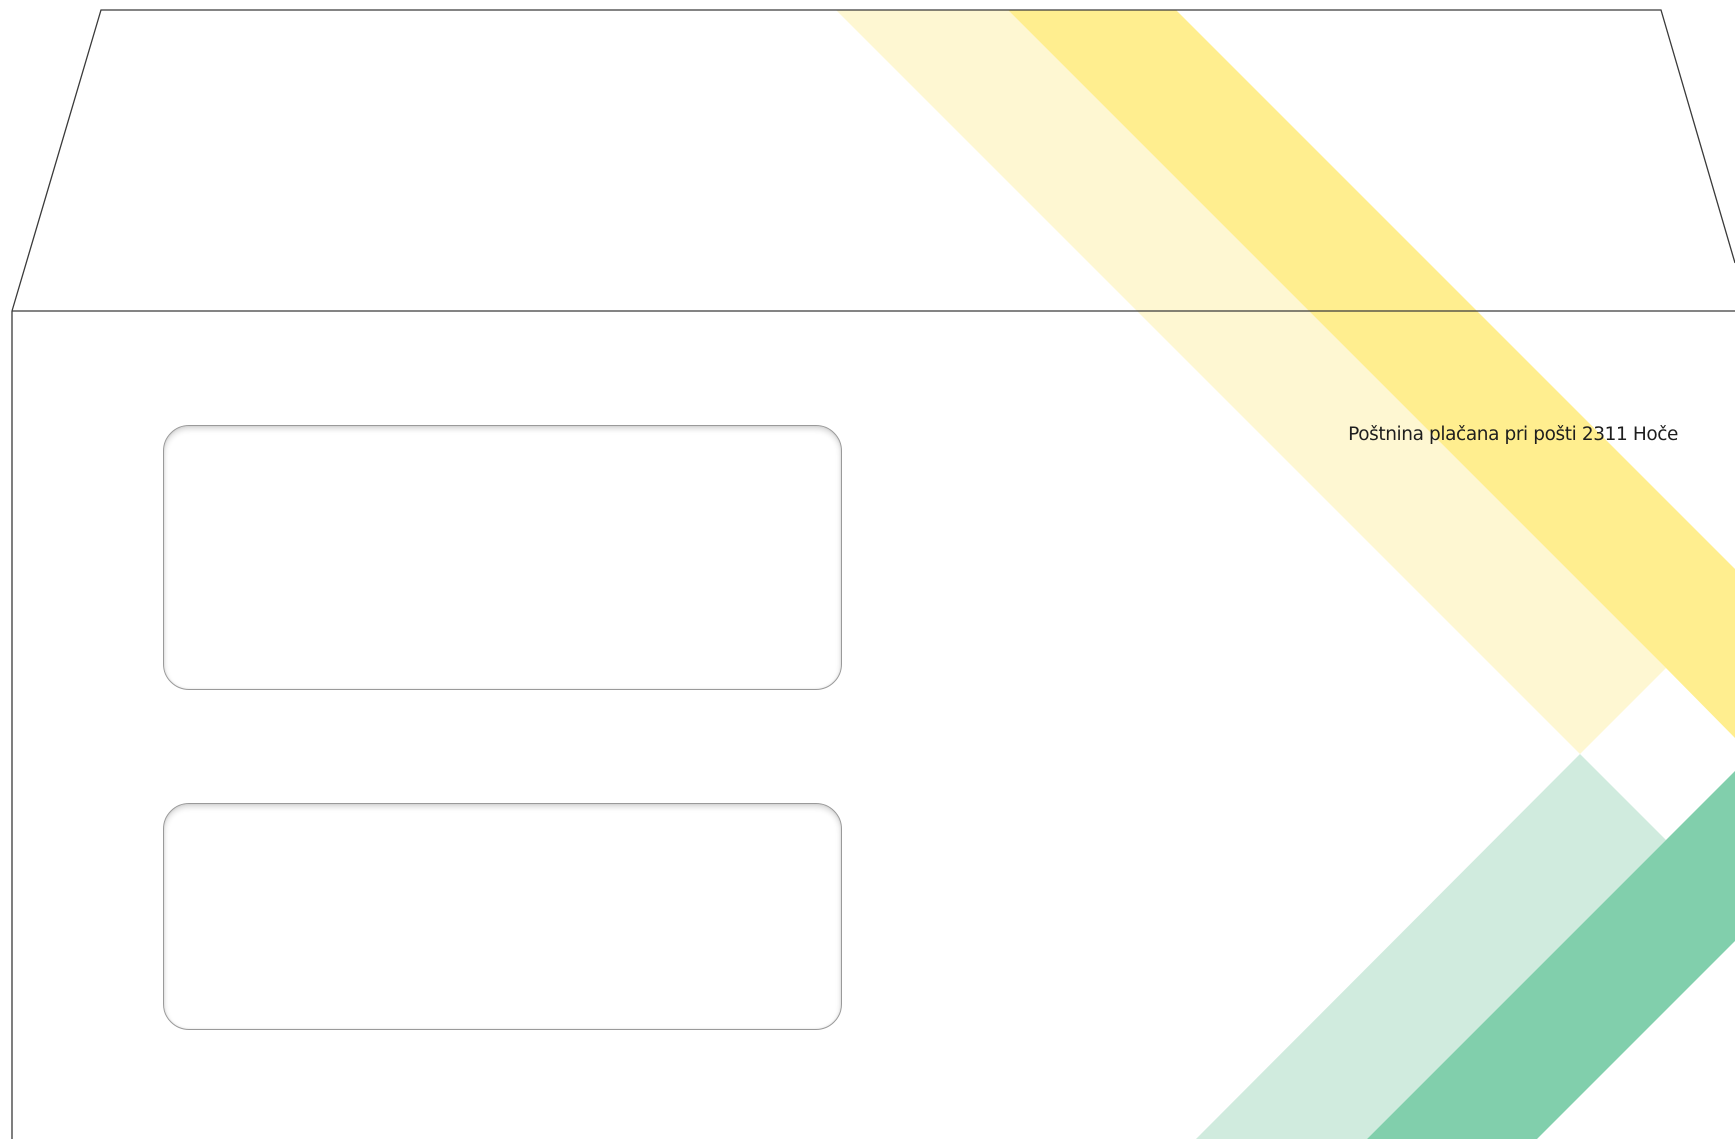 Image resolution: width=1735 pixels, height=1139 pixels. What do you see at coordinates (502, 557) in the screenshot?
I see `address-window-recipient` at bounding box center [502, 557].